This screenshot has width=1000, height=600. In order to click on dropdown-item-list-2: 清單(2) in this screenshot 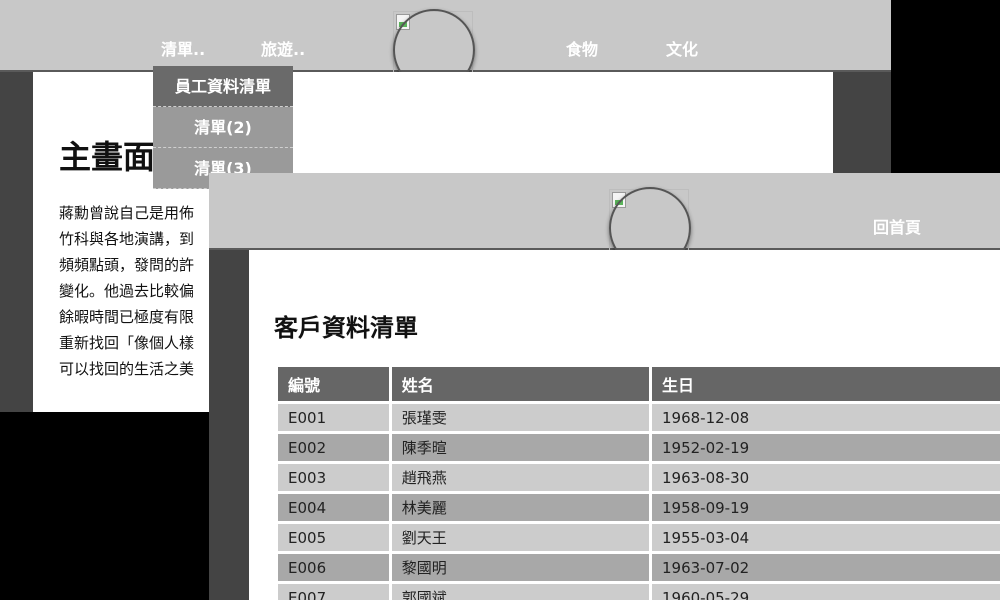, I will do `click(223, 127)`.